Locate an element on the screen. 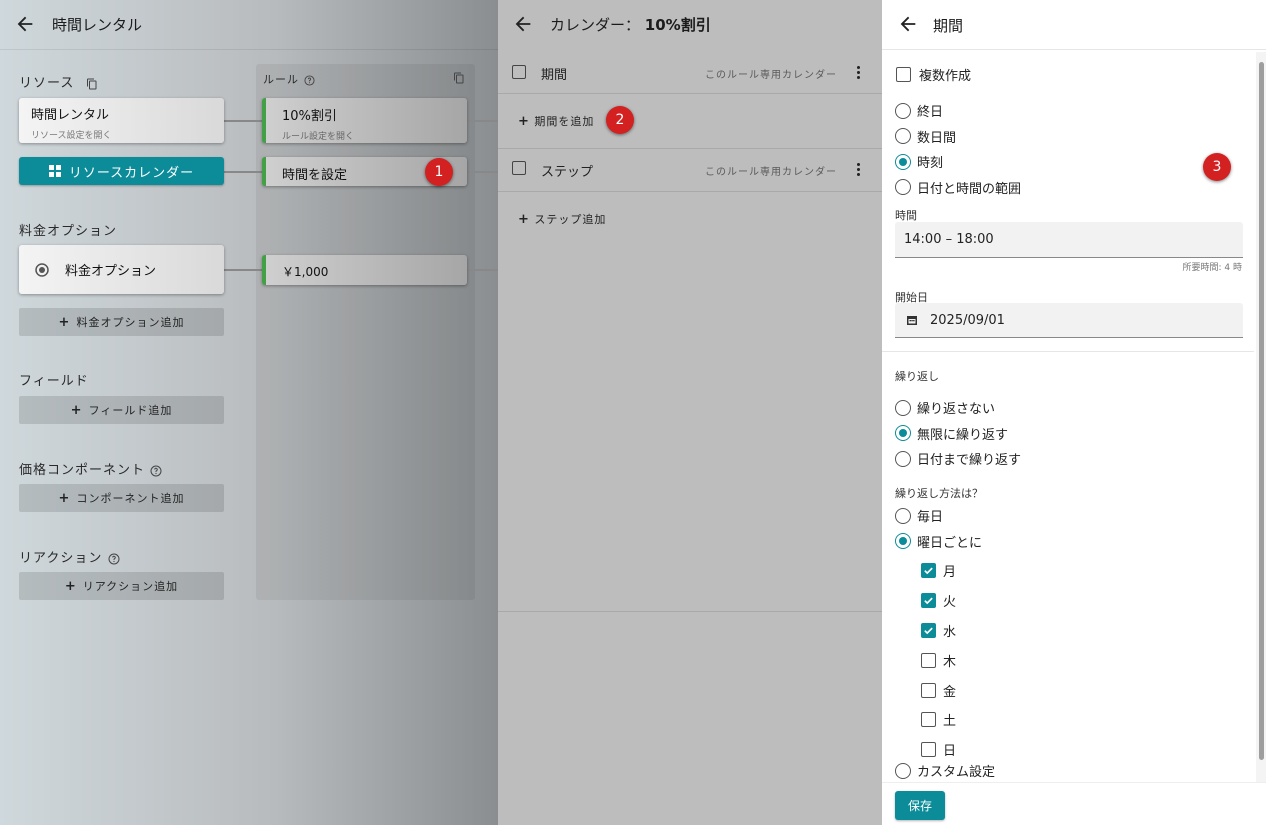 Image resolution: width=1266 pixels, height=825 pixels. rules-column is located at coordinates (365, 332).